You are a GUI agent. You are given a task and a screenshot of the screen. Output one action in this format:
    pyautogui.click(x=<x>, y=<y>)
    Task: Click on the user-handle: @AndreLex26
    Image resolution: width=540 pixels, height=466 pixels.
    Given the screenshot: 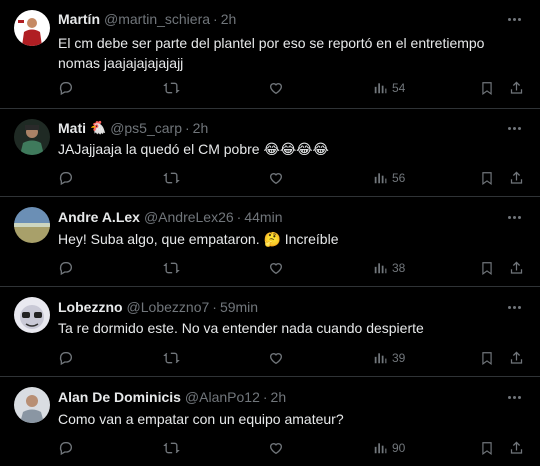 What is the action you would take?
    pyautogui.click(x=189, y=217)
    